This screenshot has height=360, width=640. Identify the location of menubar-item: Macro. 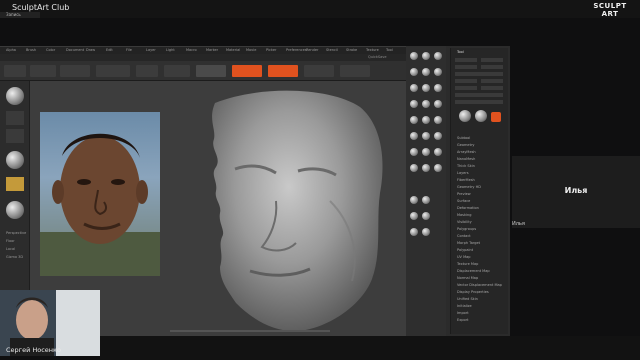
(191, 50).